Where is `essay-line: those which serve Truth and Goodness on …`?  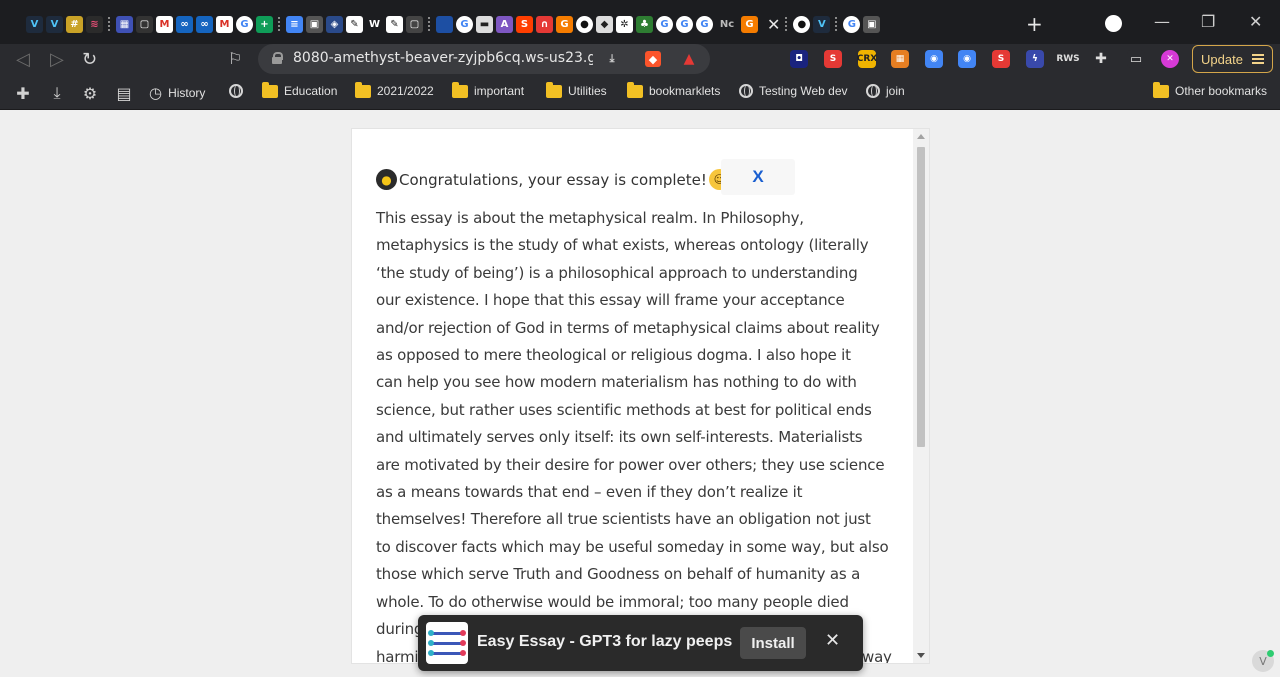 essay-line: those which serve Truth and Goodness on … is located at coordinates (618, 574).